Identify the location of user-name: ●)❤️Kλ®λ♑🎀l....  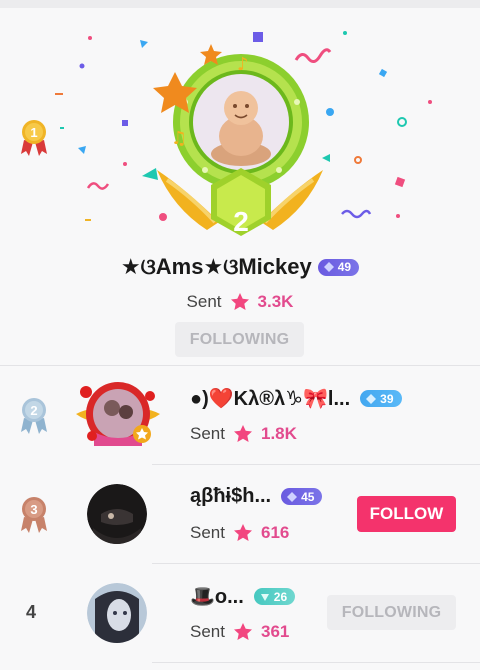
(270, 398).